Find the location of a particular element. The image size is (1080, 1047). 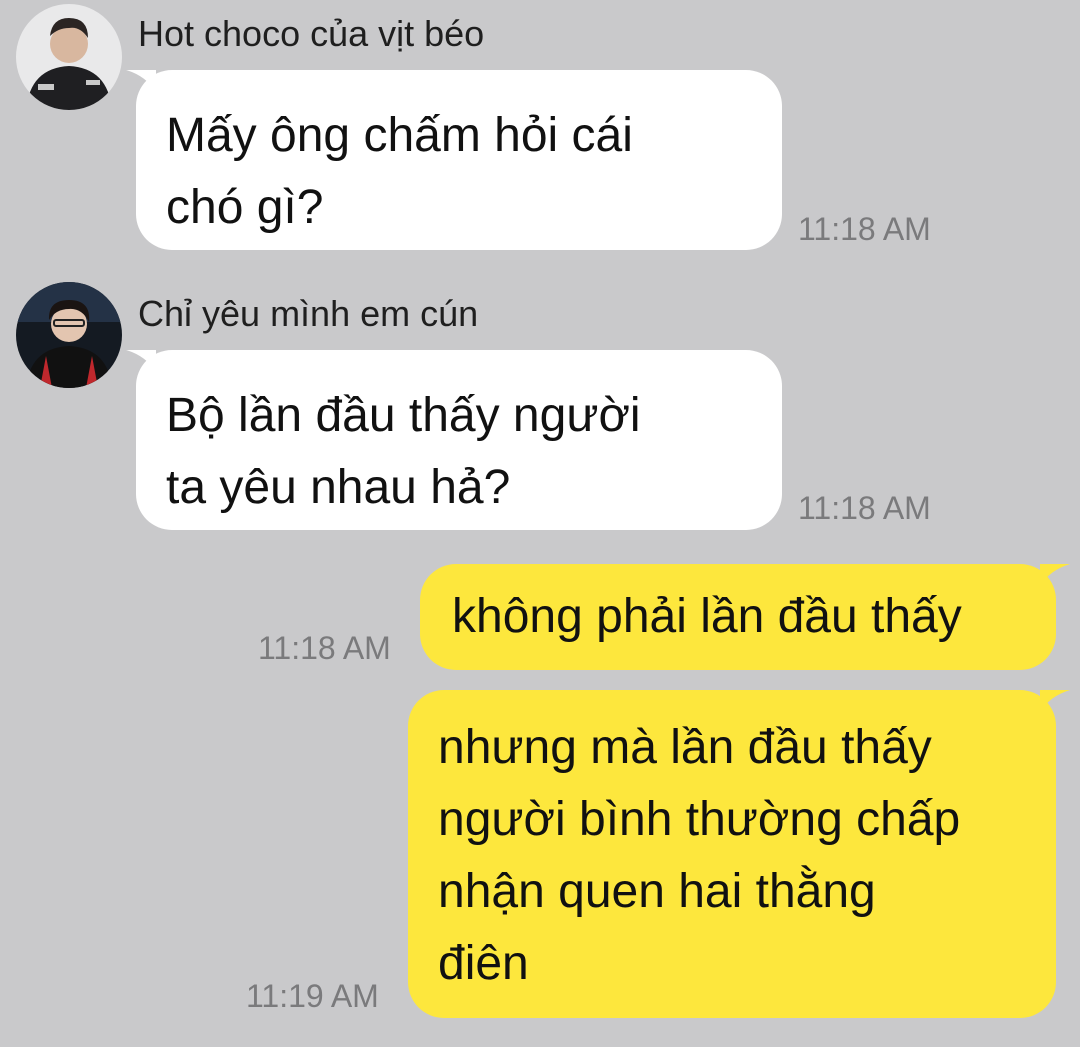

incoming-message-bubble: Bộ lần đầu thấy người ta yêu nhau hả? is located at coordinates (459, 440).